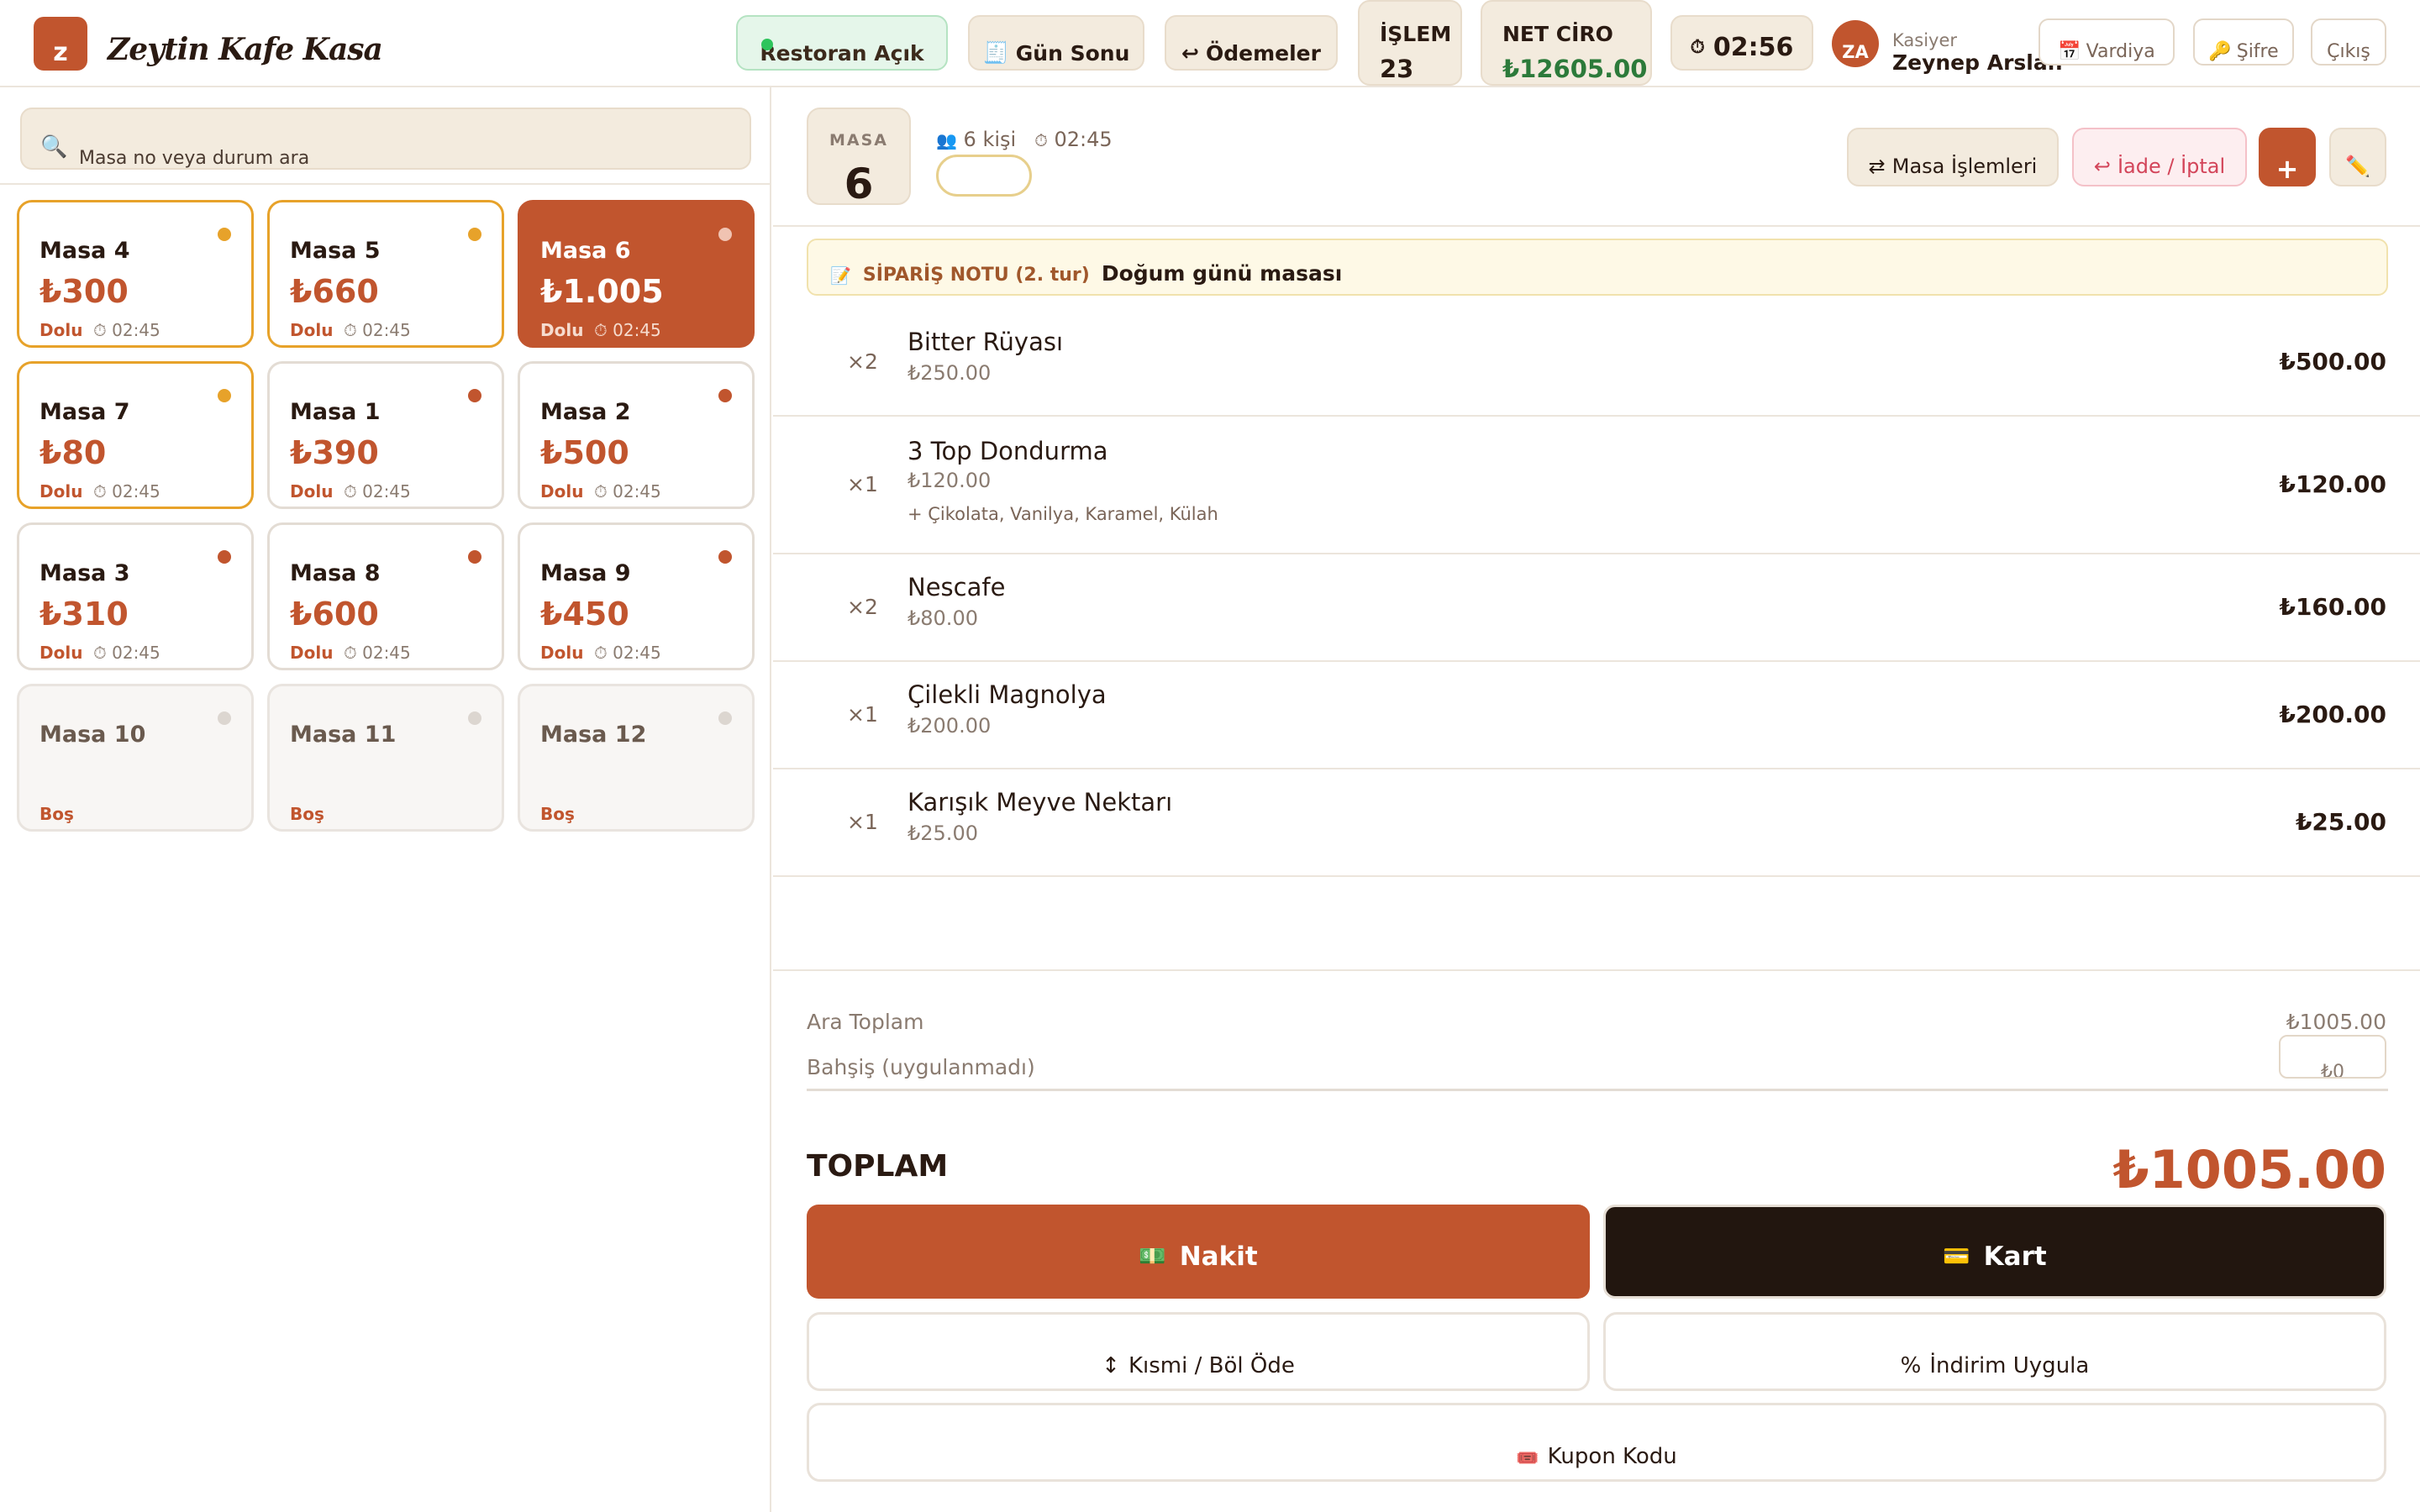  Describe the element at coordinates (2243, 42) in the screenshot. I see `password-button: 🔑 Şifre` at that location.